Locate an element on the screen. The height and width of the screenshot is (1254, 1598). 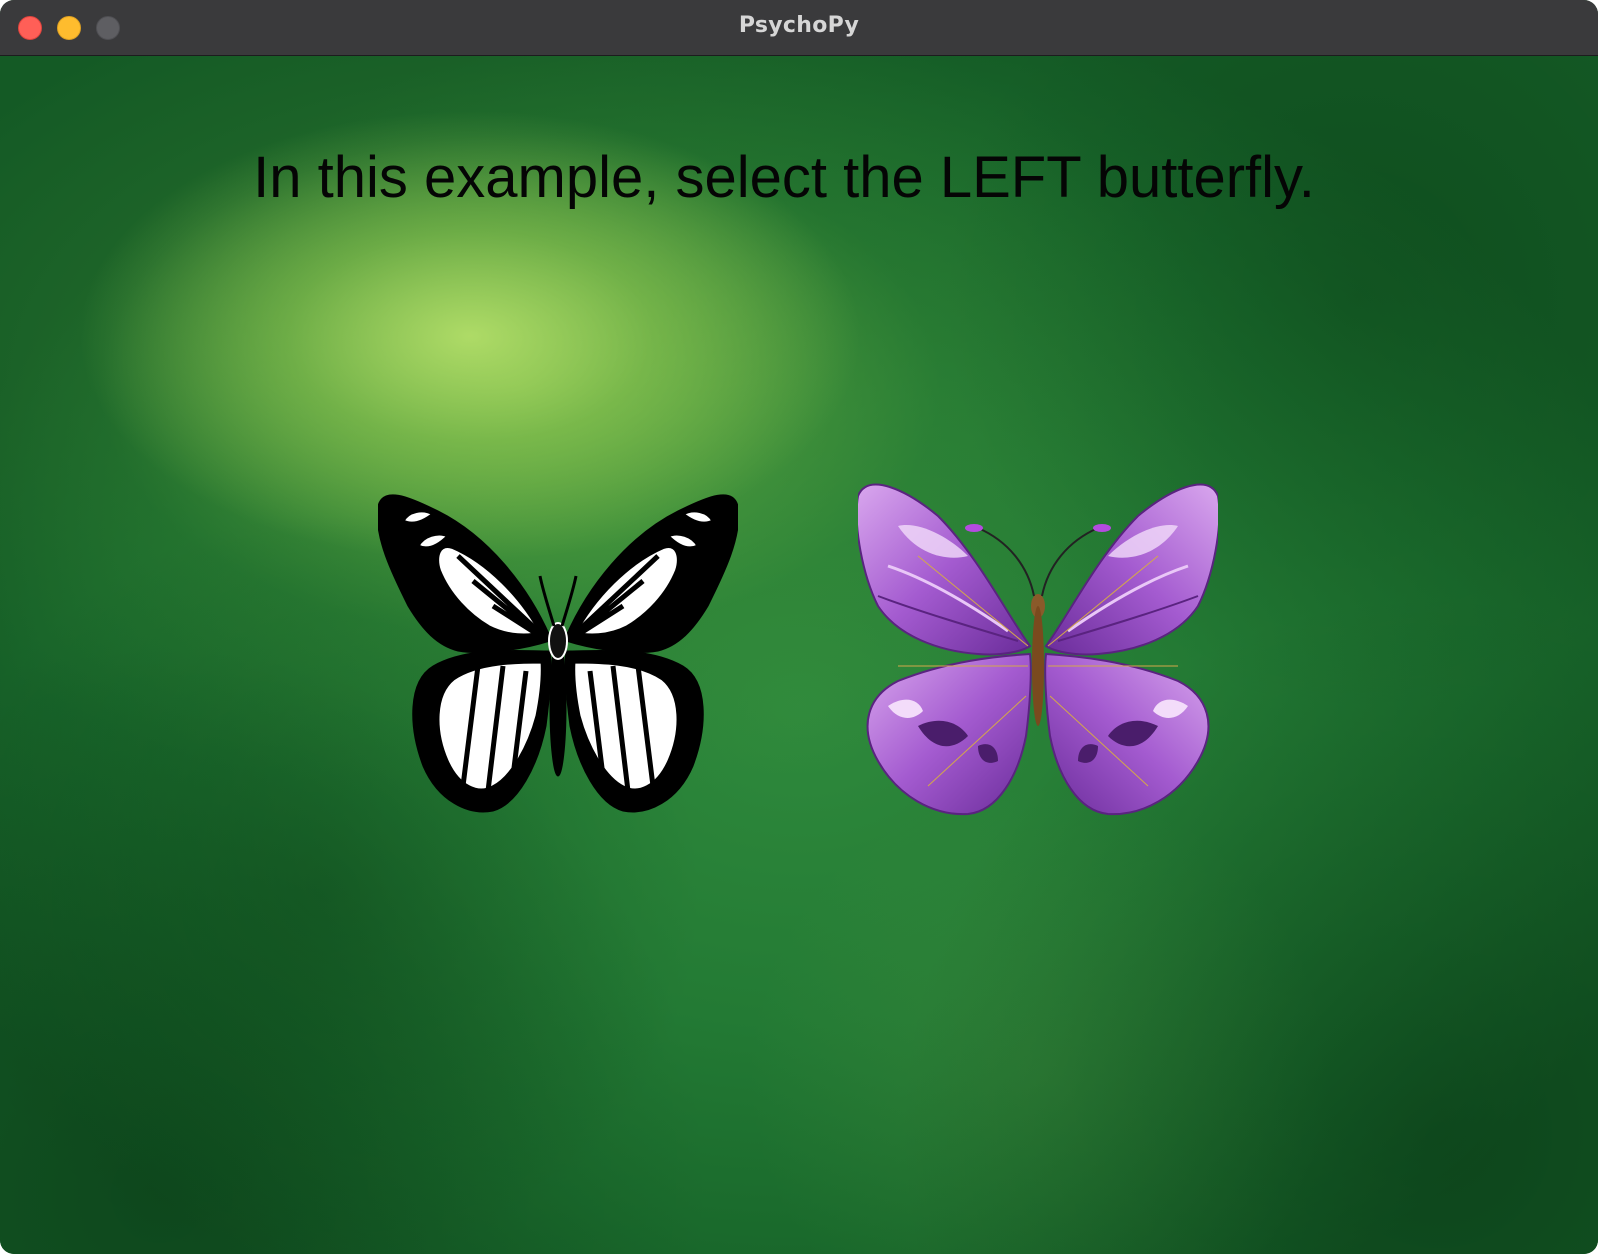
window-title: PsychoPy is located at coordinates (799, 25).